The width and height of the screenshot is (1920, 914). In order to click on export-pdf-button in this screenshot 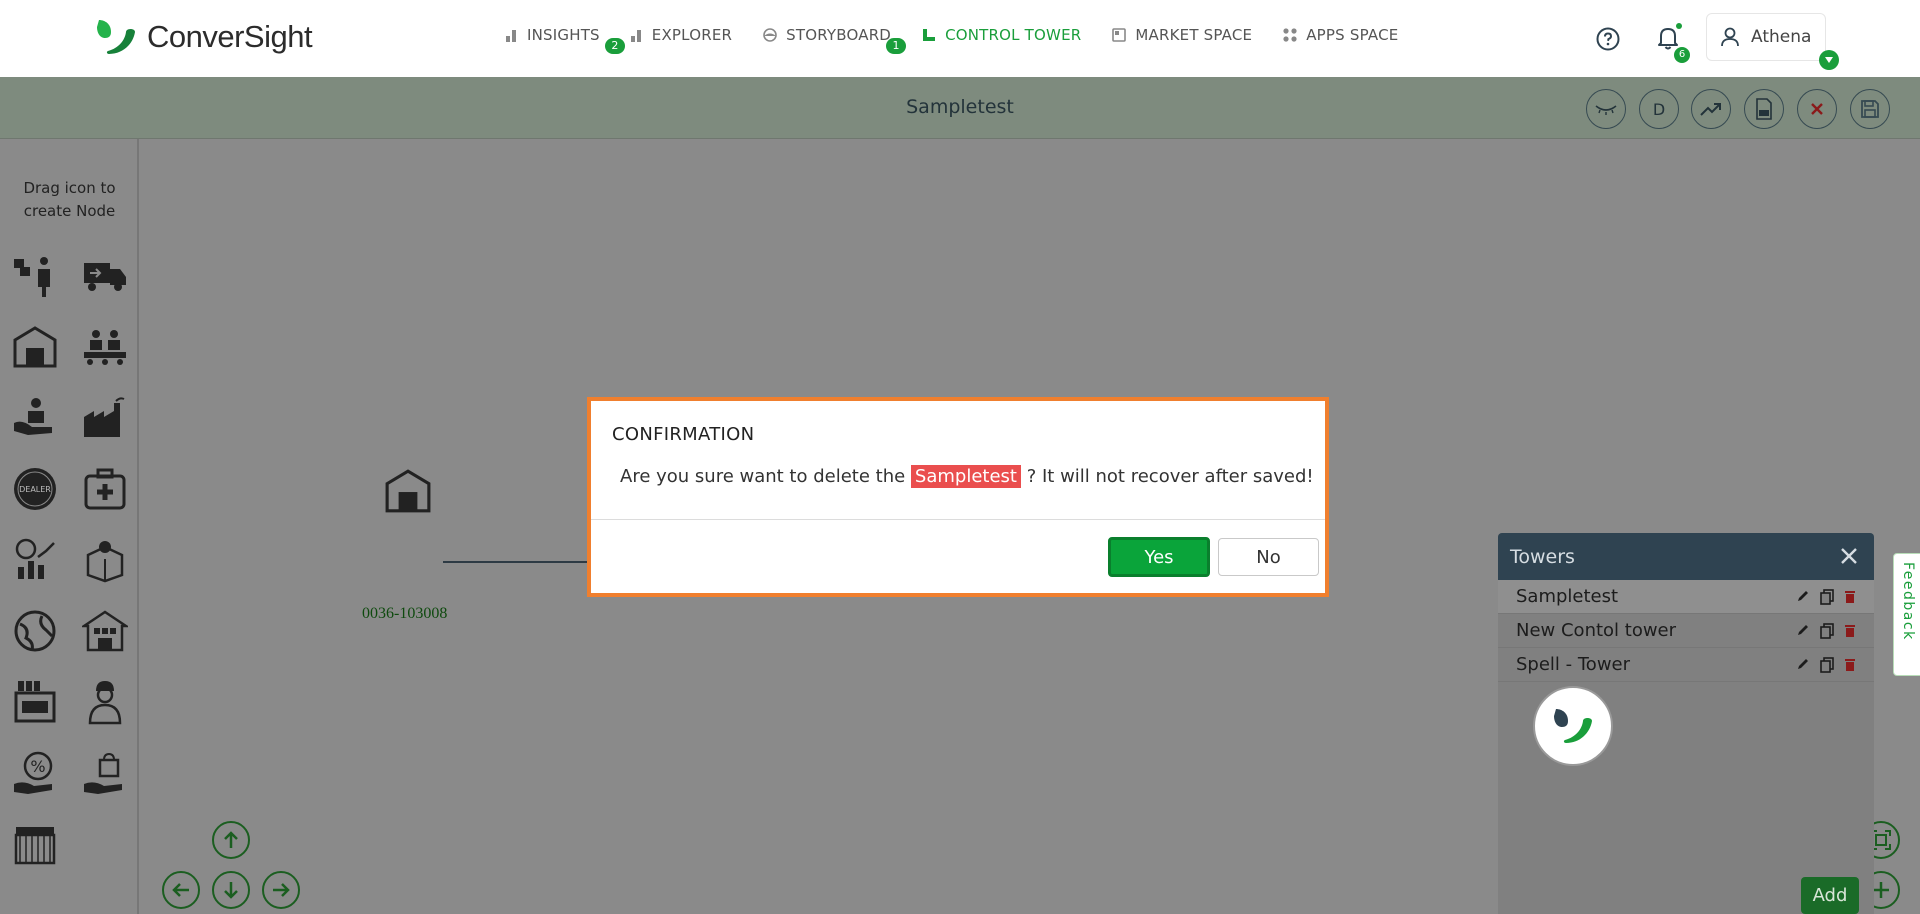, I will do `click(1764, 109)`.